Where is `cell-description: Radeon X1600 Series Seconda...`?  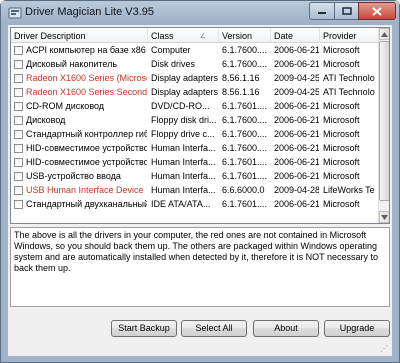
cell-description: Radeon X1600 Series Seconda... is located at coordinates (86, 92).